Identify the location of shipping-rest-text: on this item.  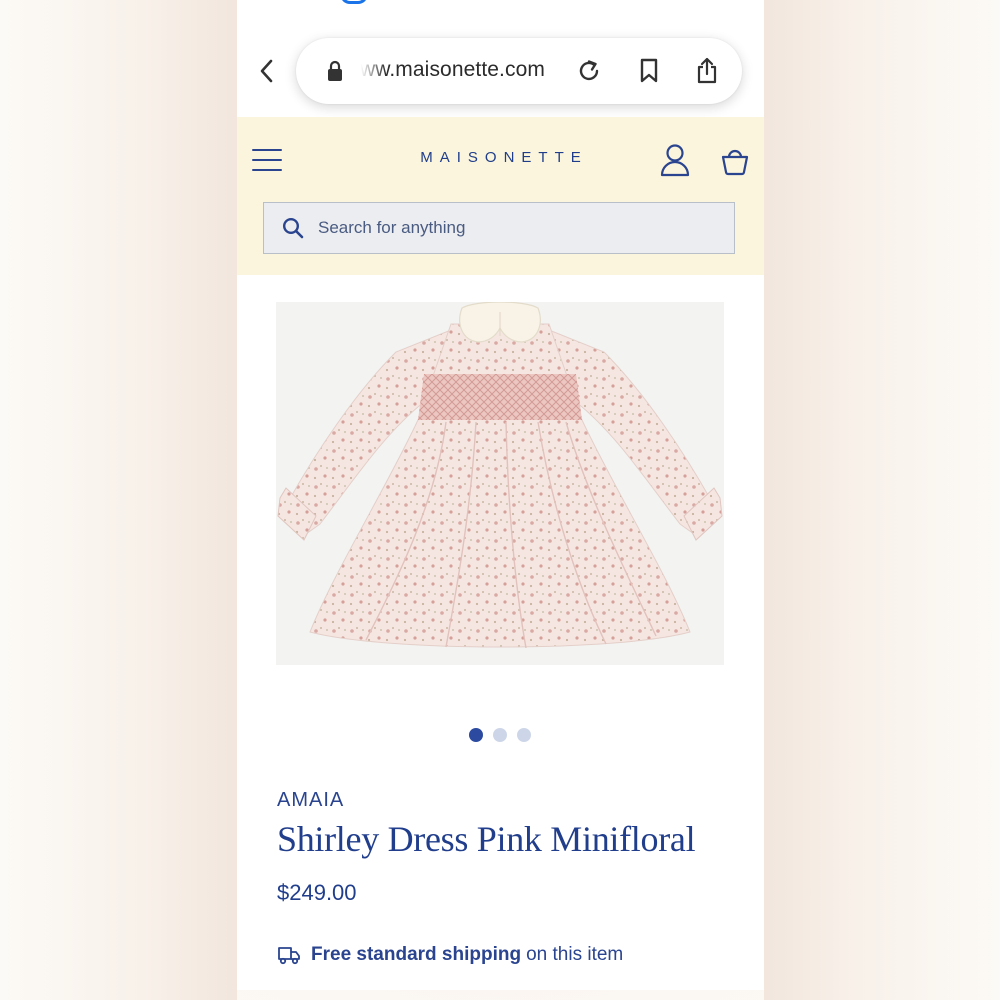
(575, 954).